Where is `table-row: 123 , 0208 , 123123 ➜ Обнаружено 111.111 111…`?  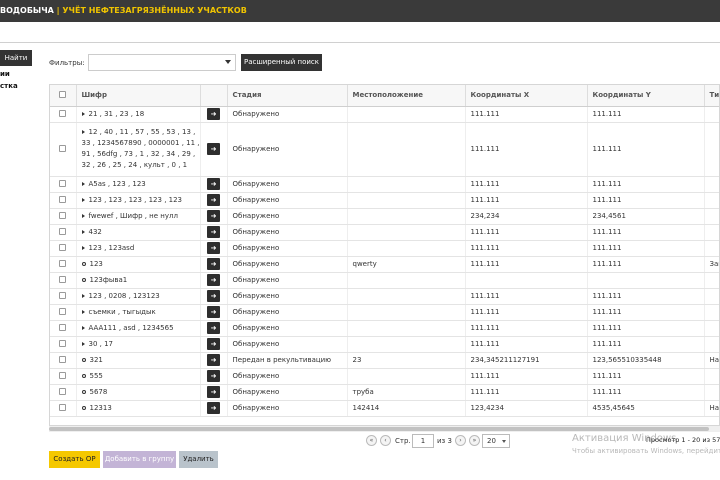
table-row: 123 , 0208 , 123123 ➜ Обнаружено 111.111 111… is located at coordinates (384, 296).